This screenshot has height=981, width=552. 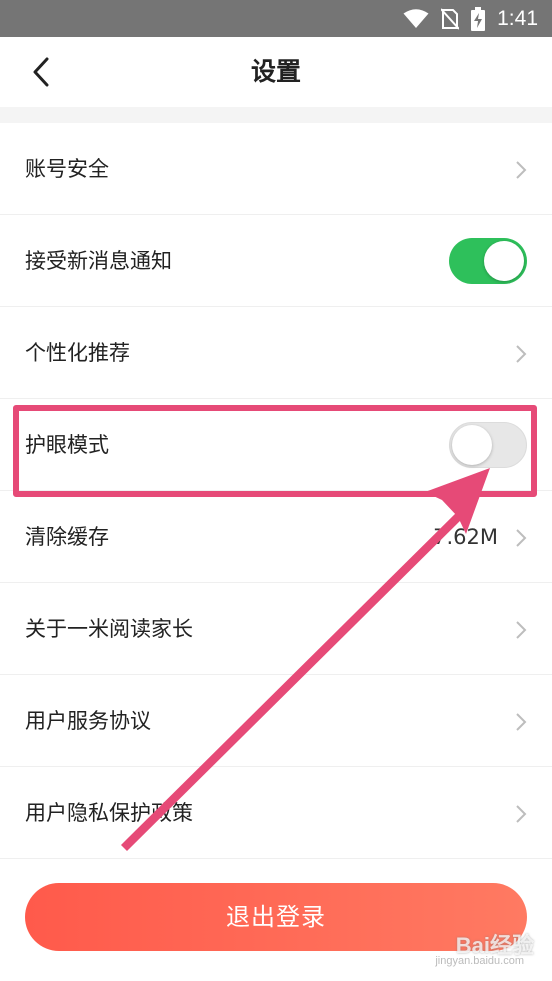 What do you see at coordinates (276, 721) in the screenshot?
I see `setting-user-agreement: 用户服务协议` at bounding box center [276, 721].